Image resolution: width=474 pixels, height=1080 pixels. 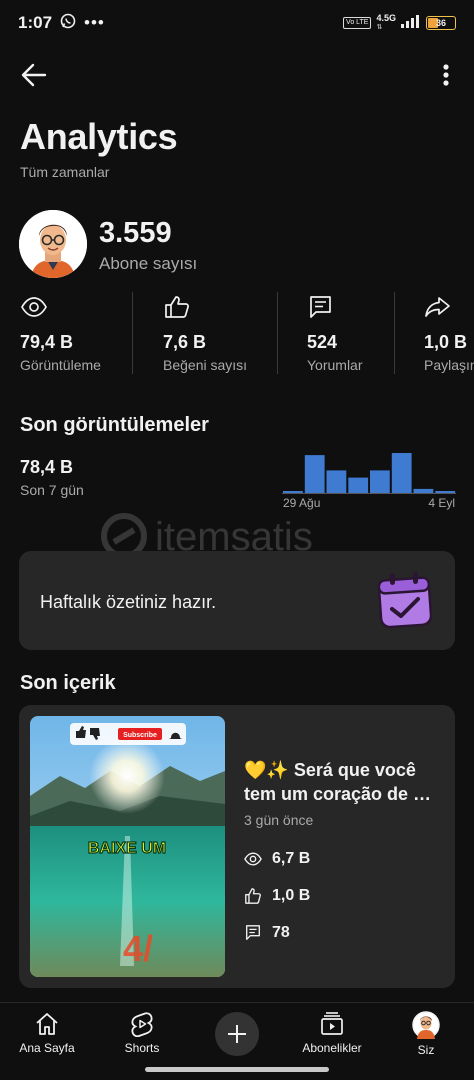 What do you see at coordinates (142, 1024) in the screenshot?
I see `shorts-icon` at bounding box center [142, 1024].